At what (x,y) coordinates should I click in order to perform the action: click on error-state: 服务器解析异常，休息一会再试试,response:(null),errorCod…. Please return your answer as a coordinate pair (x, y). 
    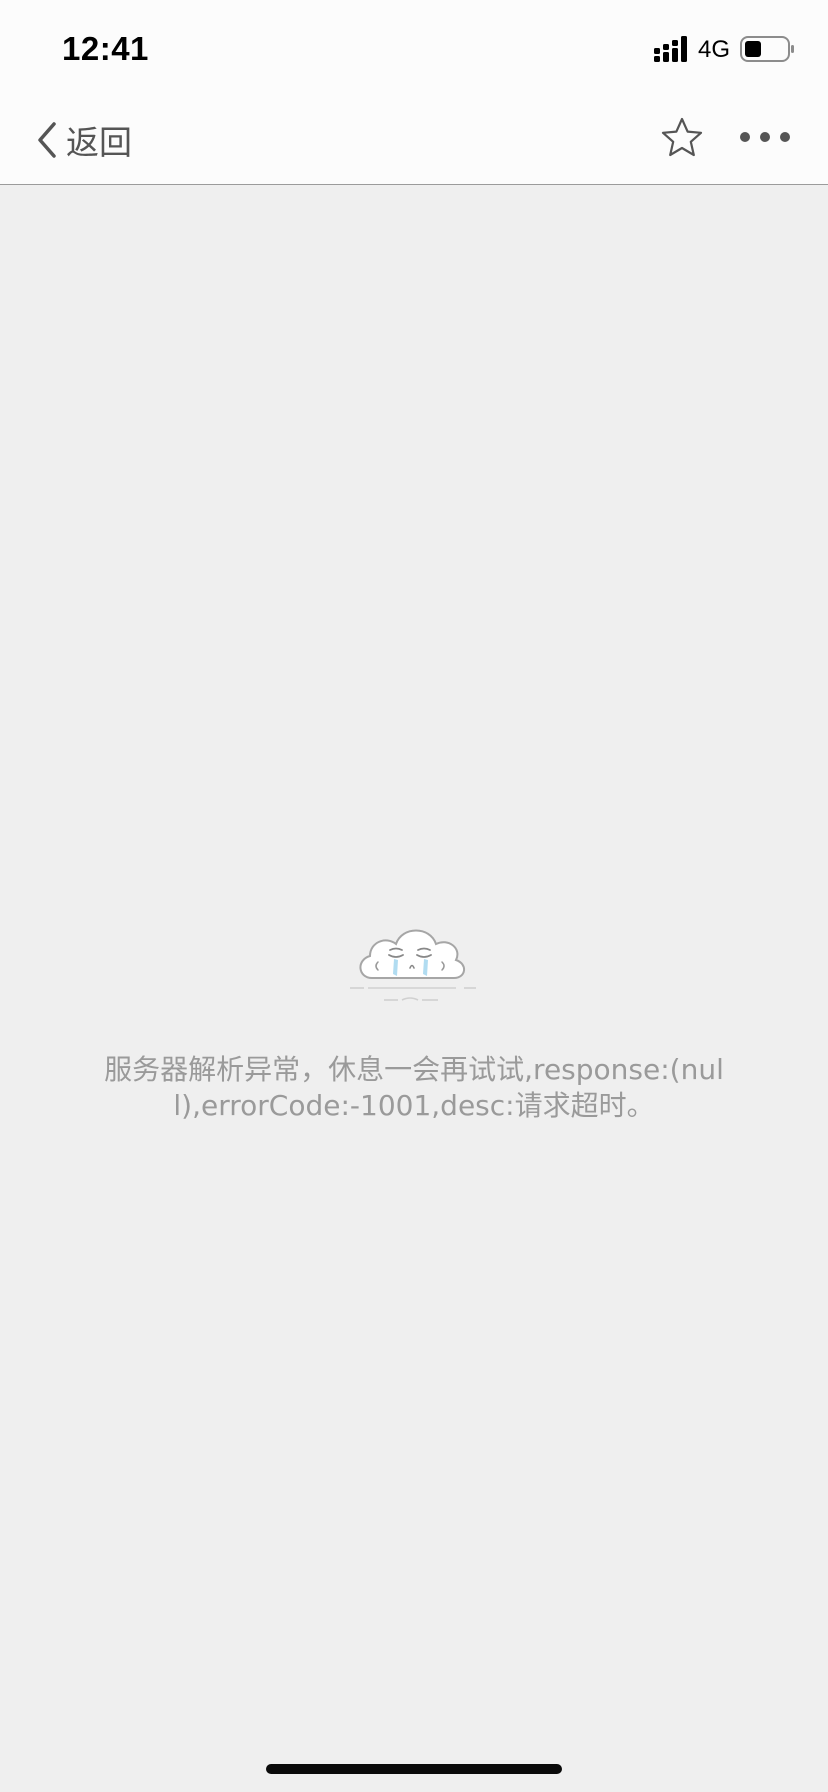
    Looking at the image, I should click on (414, 1020).